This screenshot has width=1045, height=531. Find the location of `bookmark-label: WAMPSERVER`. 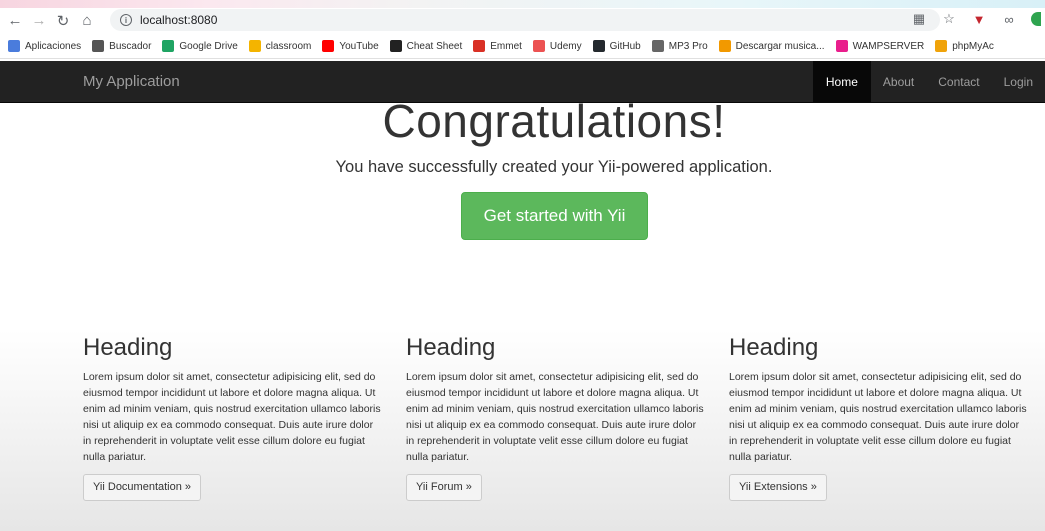

bookmark-label: WAMPSERVER is located at coordinates (888, 46).